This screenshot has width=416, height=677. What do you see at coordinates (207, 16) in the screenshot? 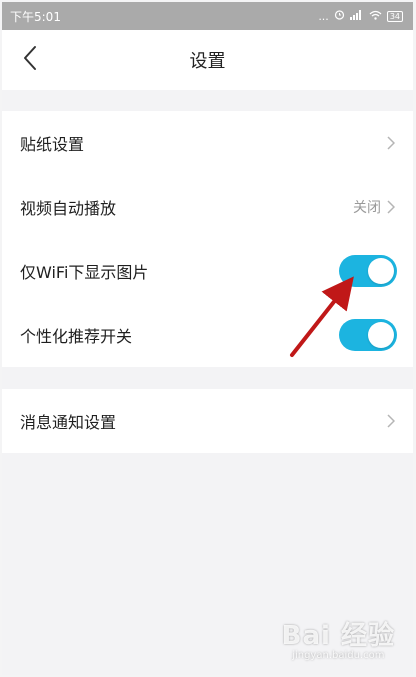
I see `status-bar: 下午5:01 ... 34` at bounding box center [207, 16].